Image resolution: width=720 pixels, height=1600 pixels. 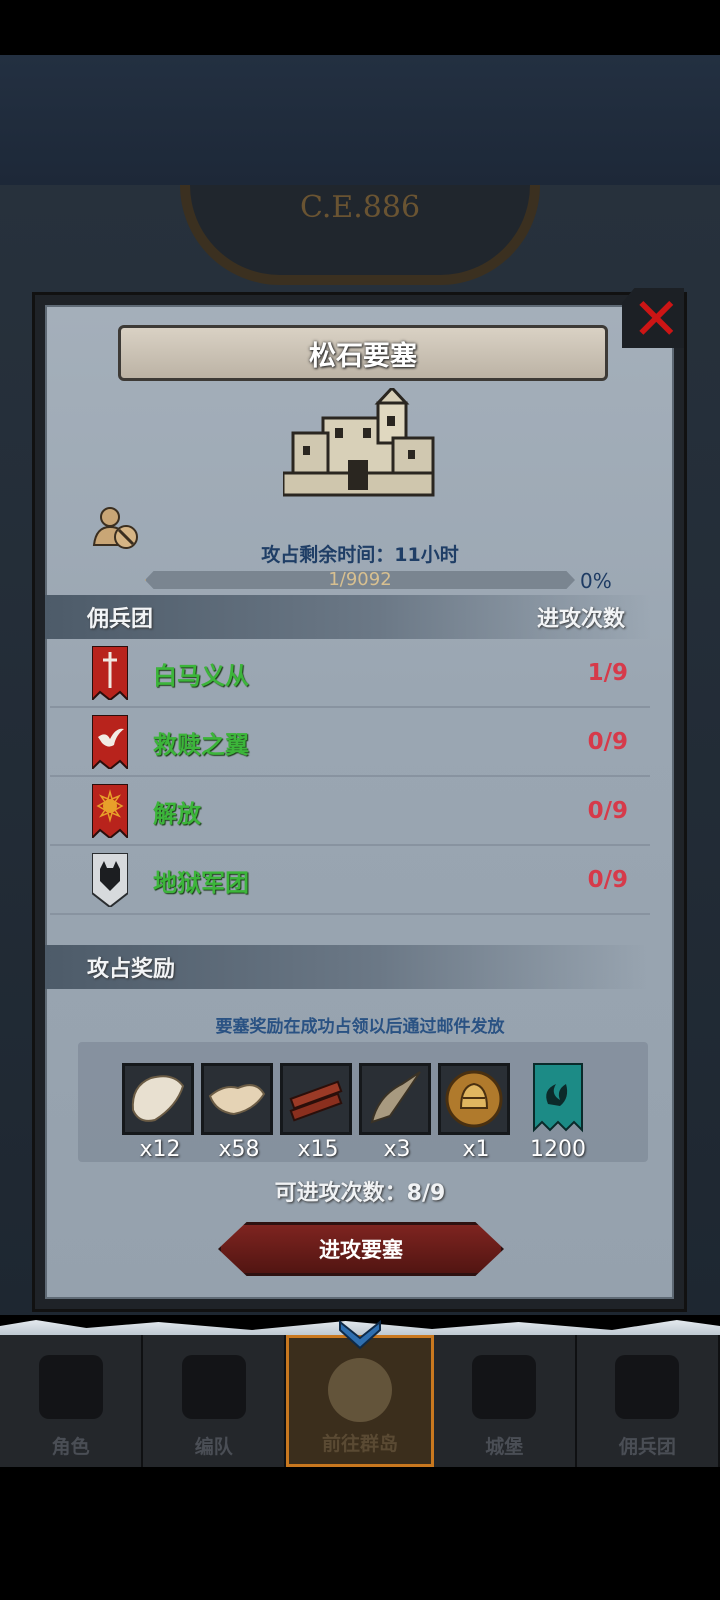 What do you see at coordinates (328, 555) in the screenshot?
I see `time-label: 攻占剩余时间：` at bounding box center [328, 555].